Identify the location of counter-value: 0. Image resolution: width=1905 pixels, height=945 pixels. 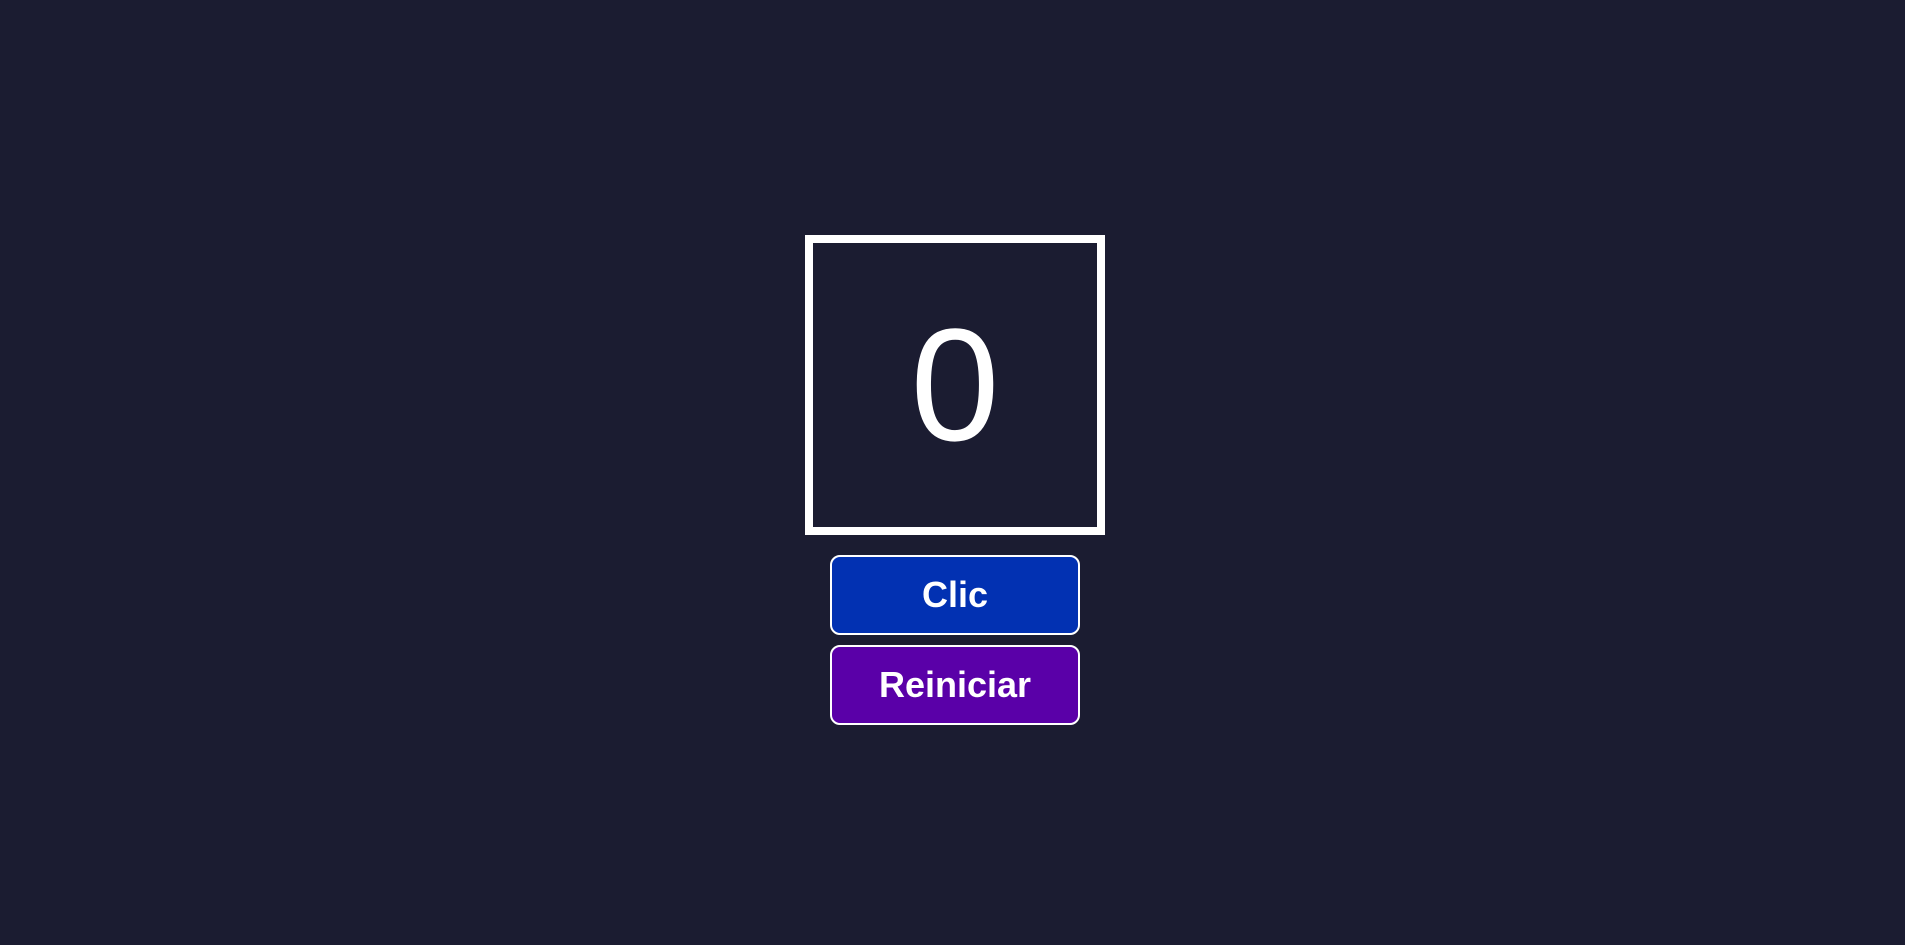
(955, 384).